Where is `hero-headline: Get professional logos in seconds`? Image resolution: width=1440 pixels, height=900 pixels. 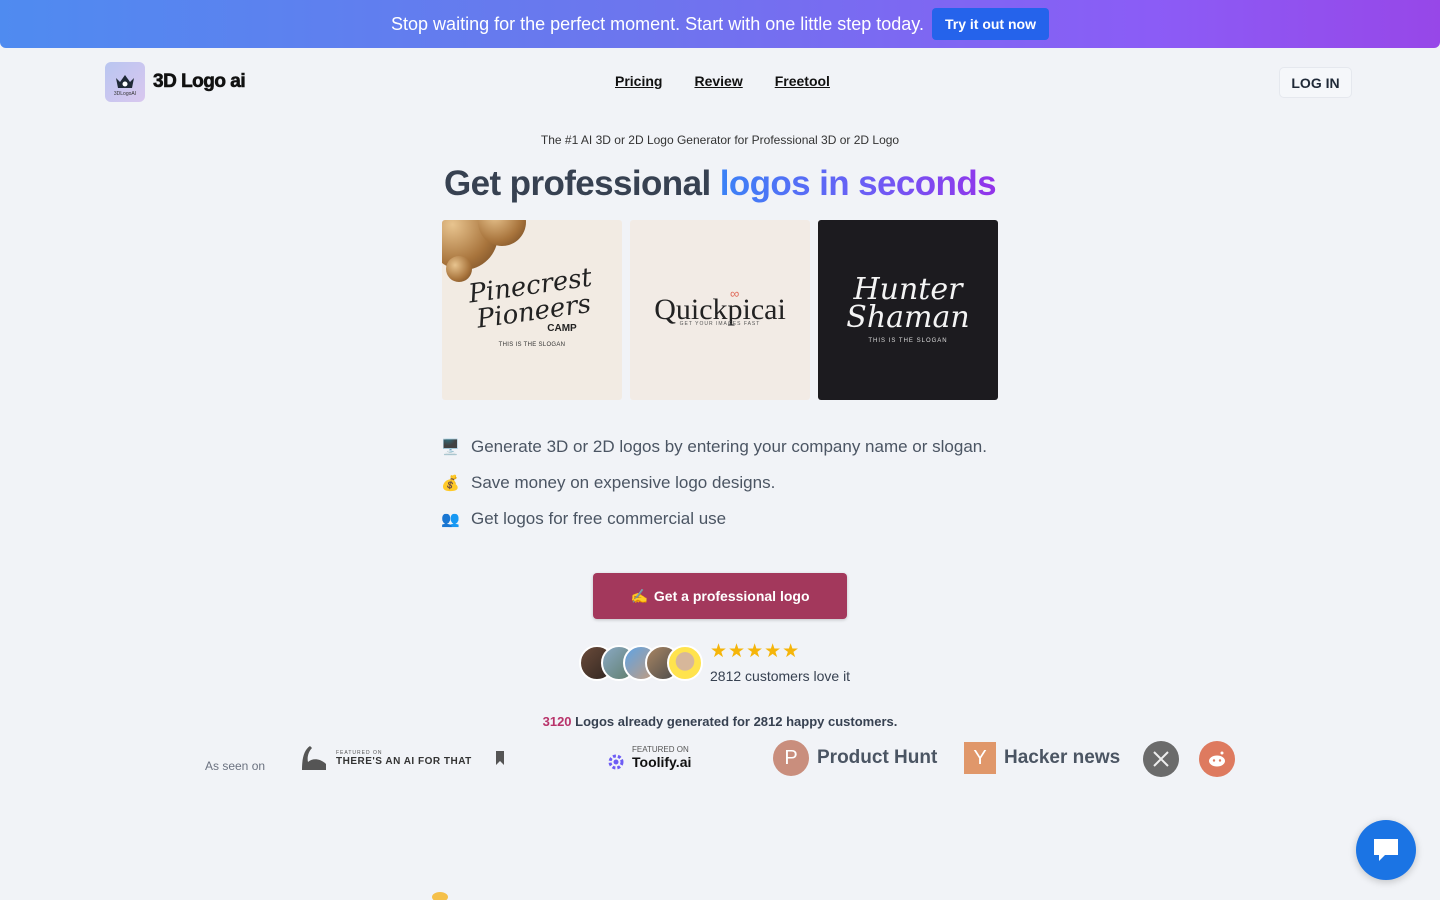 hero-headline: Get professional logos in seconds is located at coordinates (720, 184).